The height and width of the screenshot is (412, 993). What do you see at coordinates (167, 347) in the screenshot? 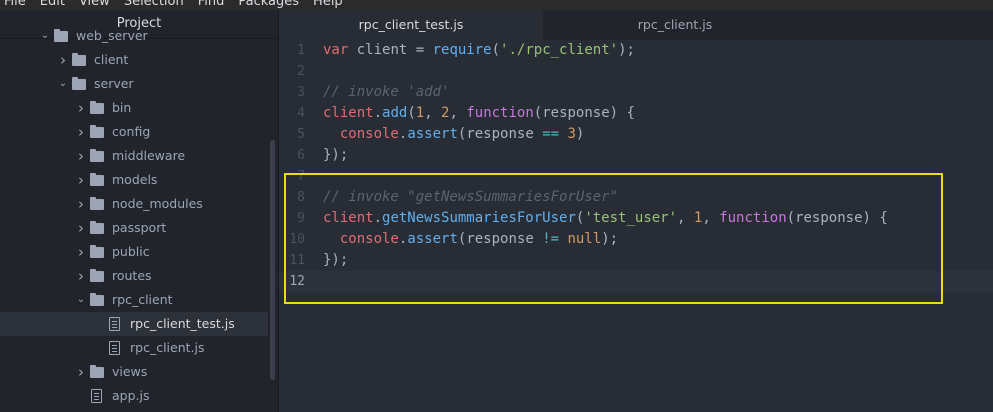
I see `tree-item-label: rpc_client.js` at bounding box center [167, 347].